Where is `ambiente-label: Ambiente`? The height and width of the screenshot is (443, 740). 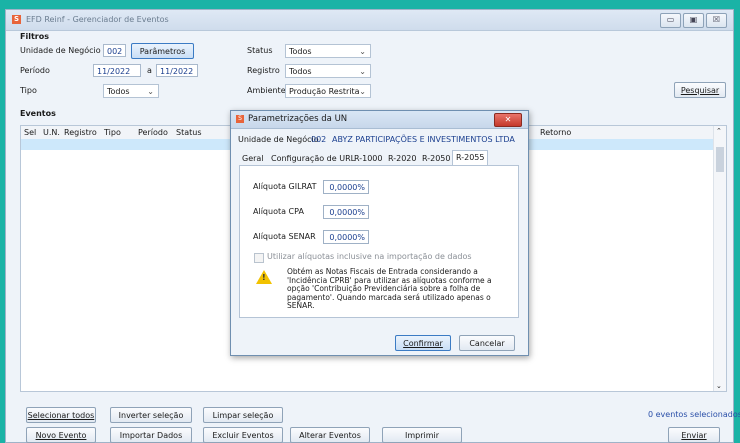 ambiente-label: Ambiente is located at coordinates (266, 90).